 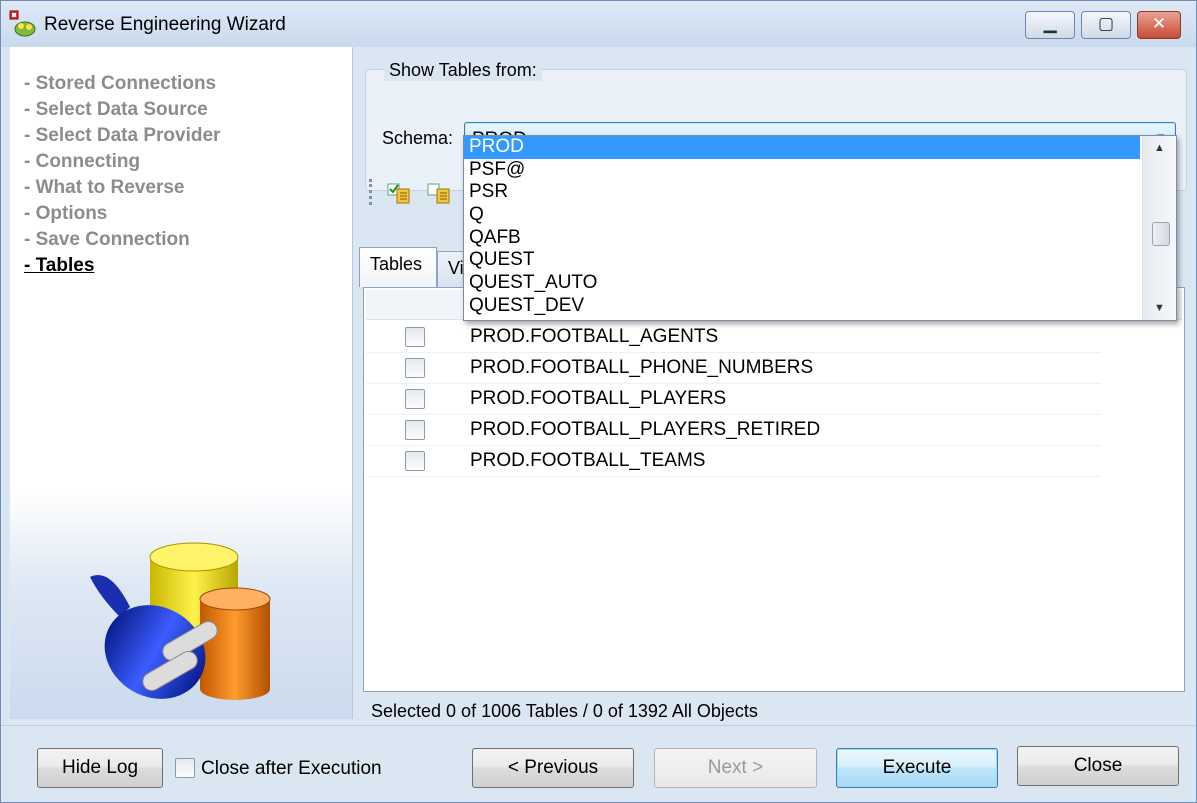 What do you see at coordinates (122, 86) in the screenshot?
I see `step-stored-connections: - Stored Connections` at bounding box center [122, 86].